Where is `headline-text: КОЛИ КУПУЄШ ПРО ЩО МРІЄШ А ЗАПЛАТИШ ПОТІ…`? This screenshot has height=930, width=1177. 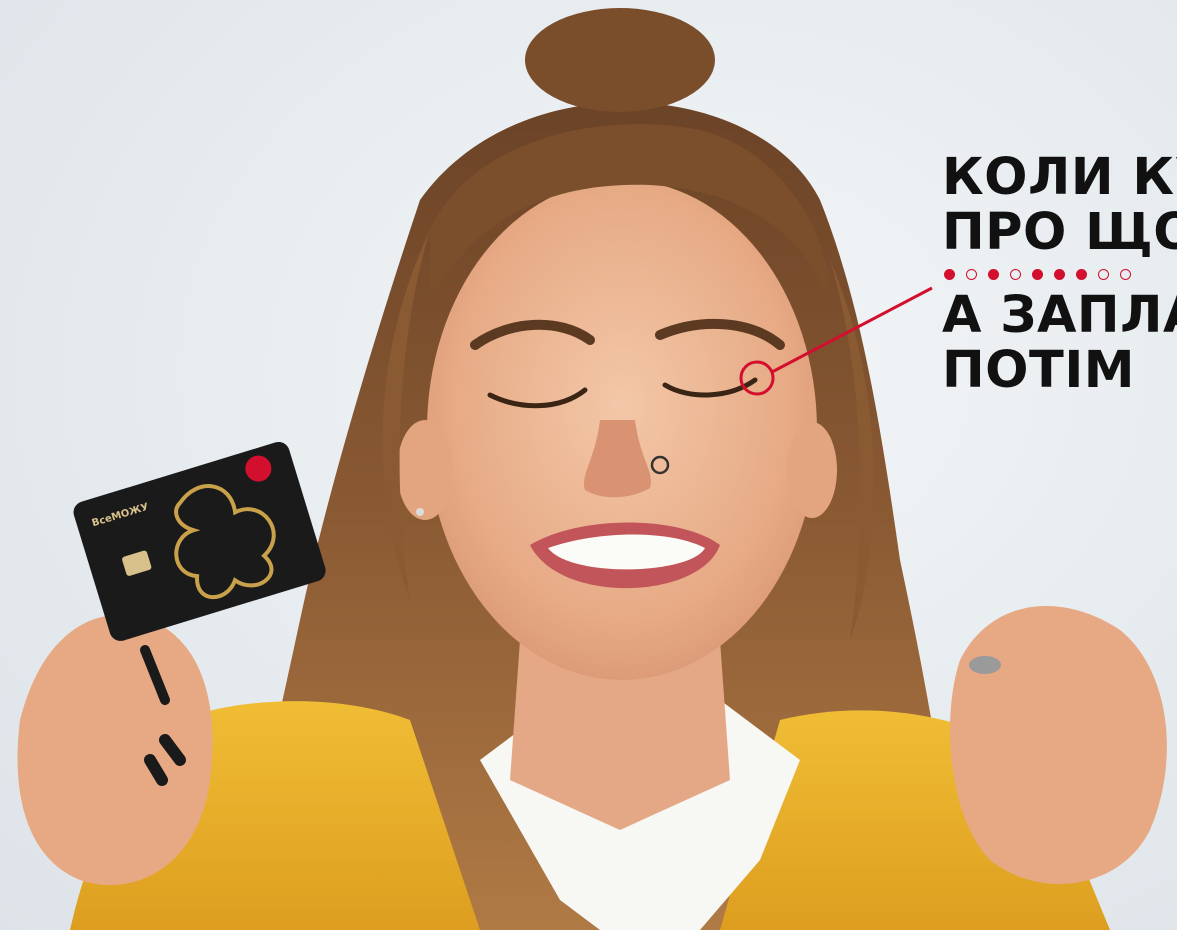
headline-text: КОЛИ КУПУЄШ ПРО ЩО МРІЄШ А ЗАПЛАТИШ ПОТІ… is located at coordinates (1059, 274).